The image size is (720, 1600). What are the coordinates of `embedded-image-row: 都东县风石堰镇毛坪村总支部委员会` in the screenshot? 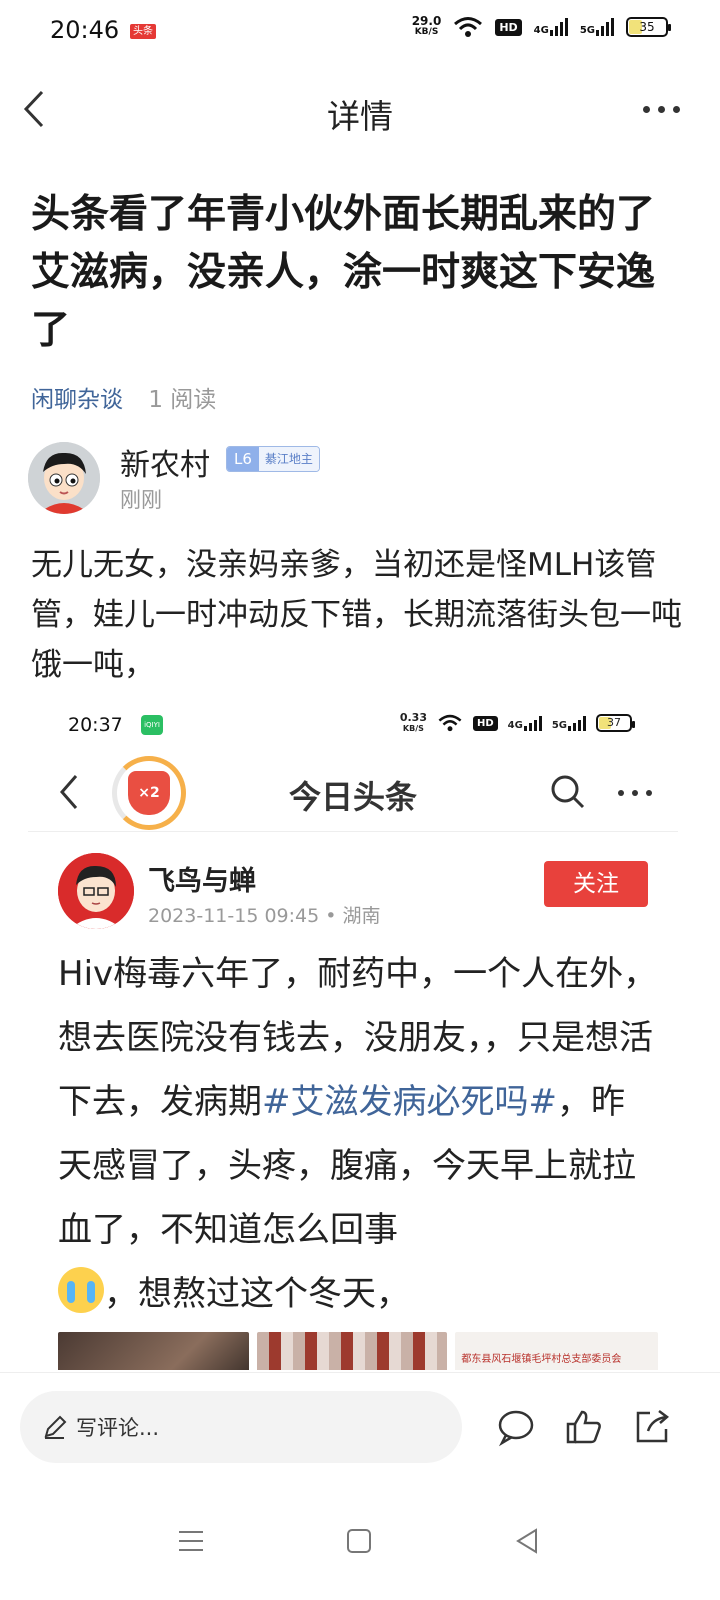 It's located at (358, 1351).